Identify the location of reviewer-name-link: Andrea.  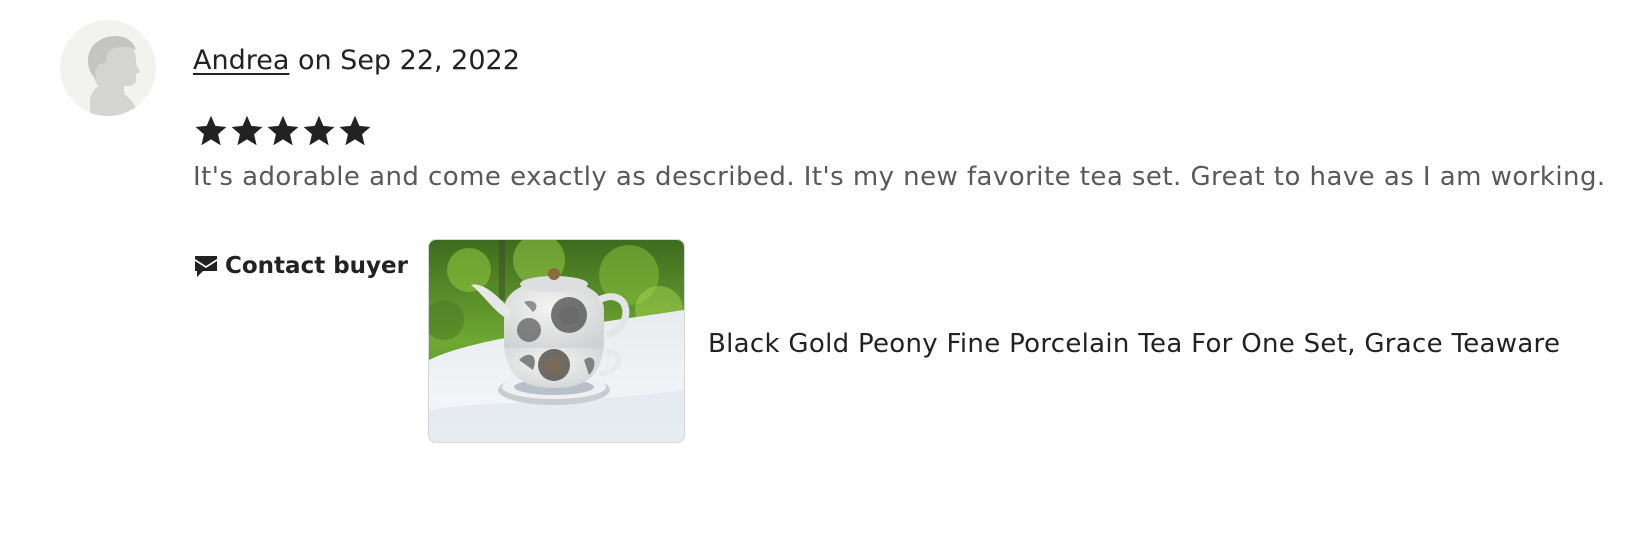
(241, 60).